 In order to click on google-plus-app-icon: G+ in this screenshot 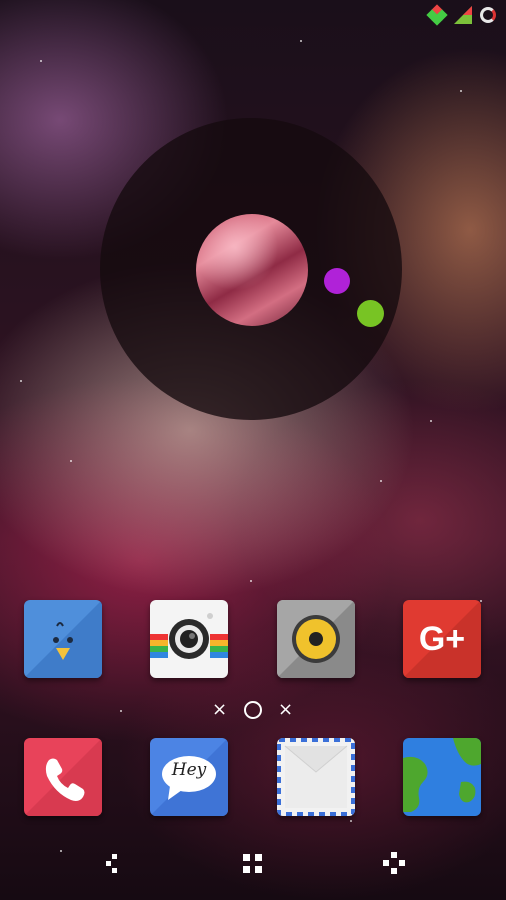, I will do `click(442, 639)`.